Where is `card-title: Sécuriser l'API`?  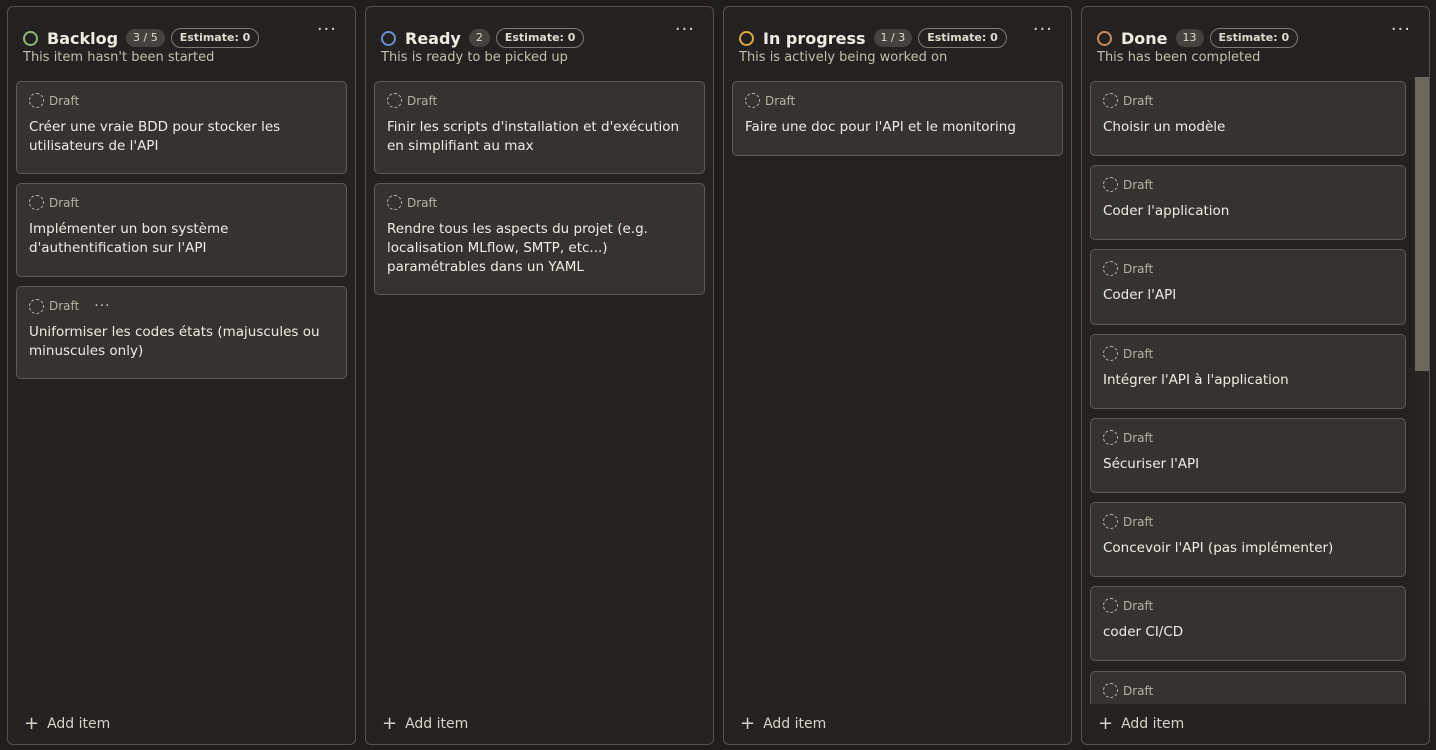 card-title: Sécuriser l'API is located at coordinates (1248, 464).